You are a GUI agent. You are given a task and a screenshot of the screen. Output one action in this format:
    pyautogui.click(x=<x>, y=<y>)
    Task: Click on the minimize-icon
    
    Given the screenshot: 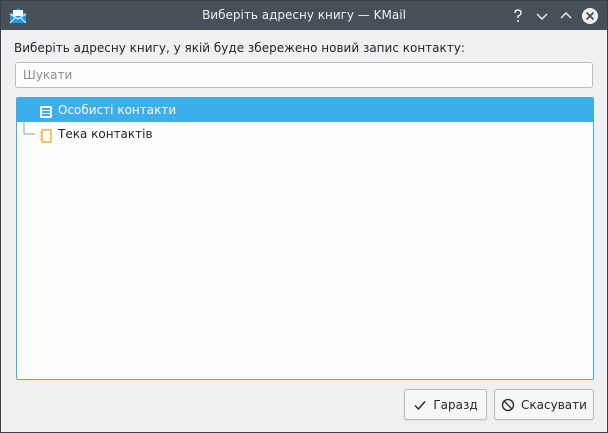 What is the action you would take?
    pyautogui.click(x=542, y=16)
    